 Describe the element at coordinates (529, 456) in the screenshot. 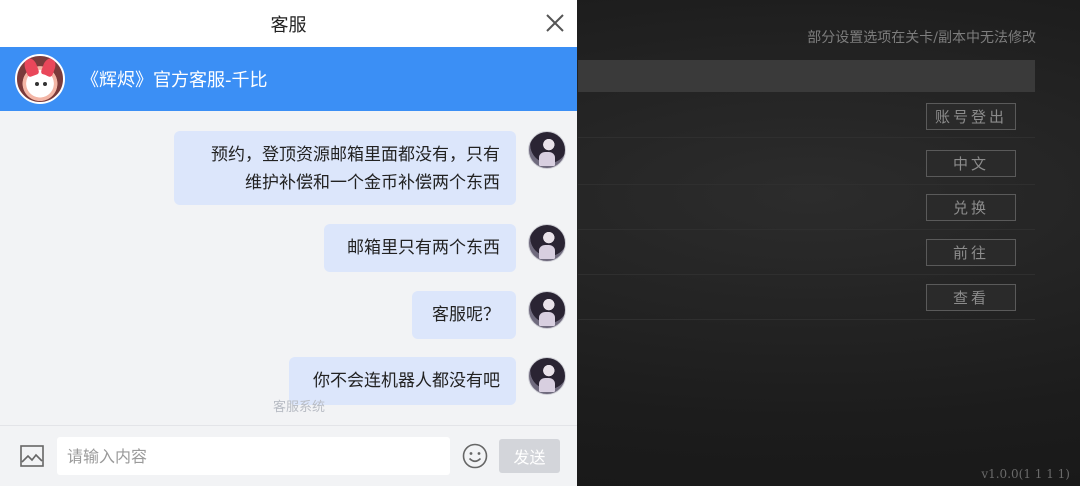

I see `send-button: 发送` at that location.